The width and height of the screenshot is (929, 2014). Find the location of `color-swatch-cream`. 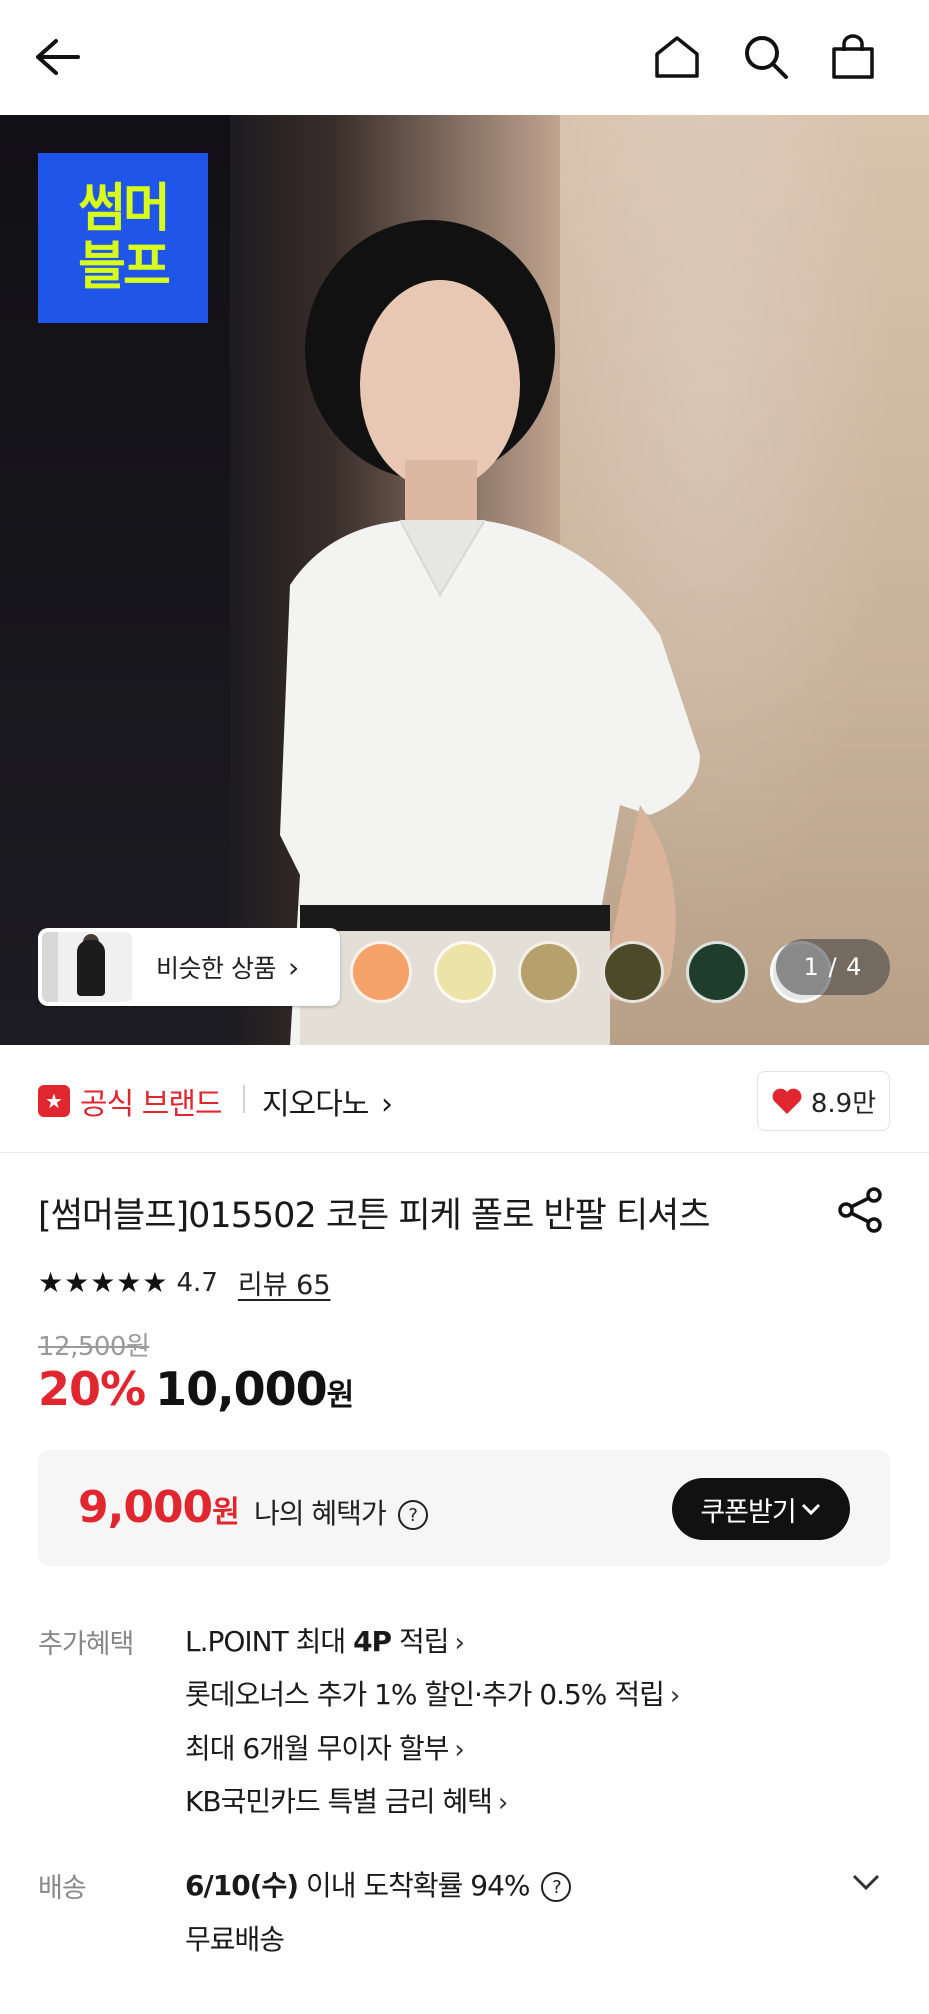

color-swatch-cream is located at coordinates (465, 972).